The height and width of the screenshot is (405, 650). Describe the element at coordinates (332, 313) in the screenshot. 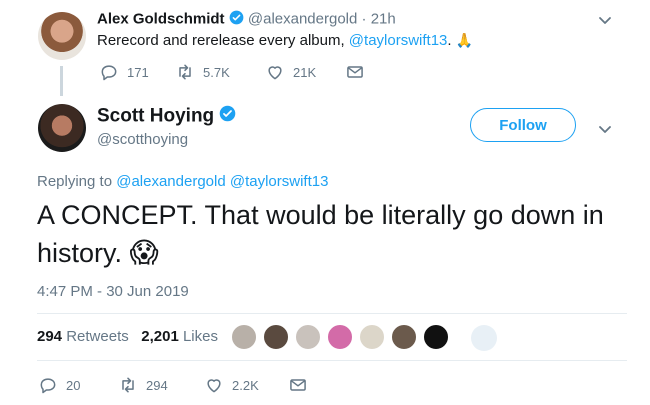

I see `stats-divider-top` at that location.